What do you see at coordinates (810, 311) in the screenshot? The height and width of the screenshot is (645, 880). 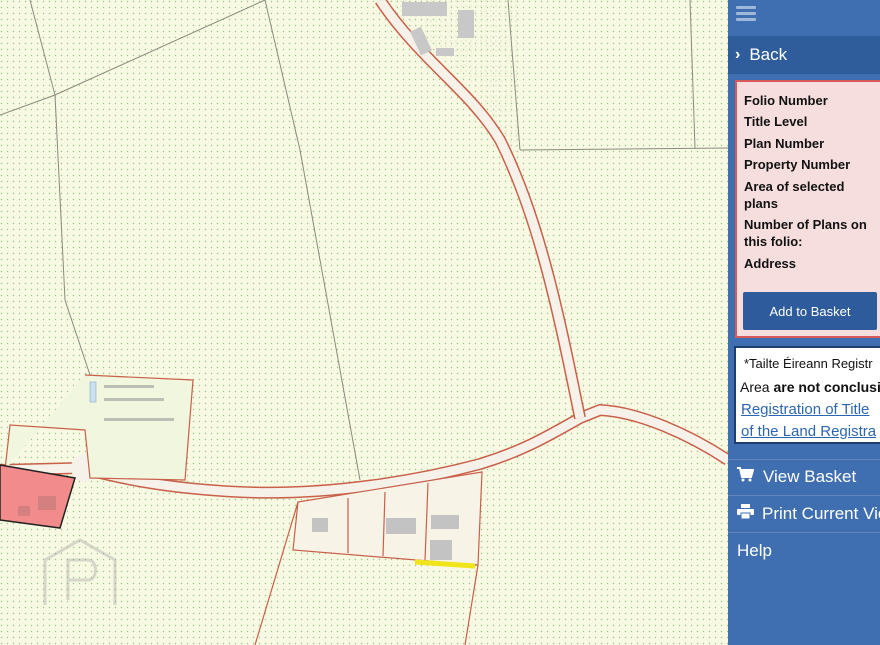 I see `add-to-basket-button: Add to Basket` at bounding box center [810, 311].